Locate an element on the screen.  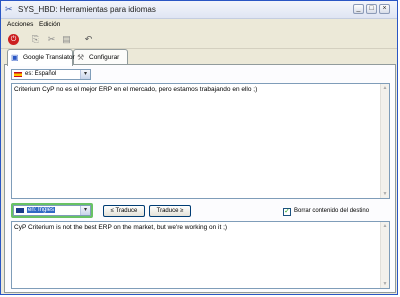
translate-forward-button: Traduce ≥ is located at coordinates (170, 211).